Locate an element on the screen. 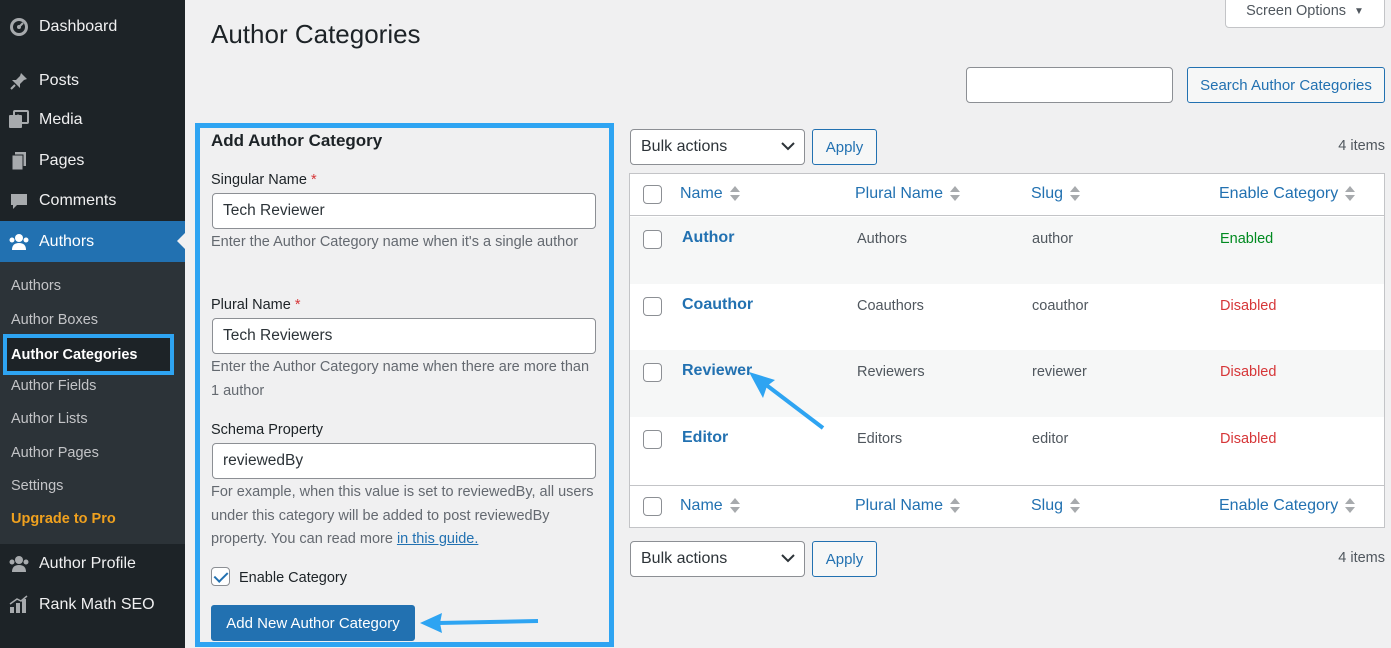 The width and height of the screenshot is (1391, 648). screen-options-button: Screen Options ▼ is located at coordinates (1305, 14).